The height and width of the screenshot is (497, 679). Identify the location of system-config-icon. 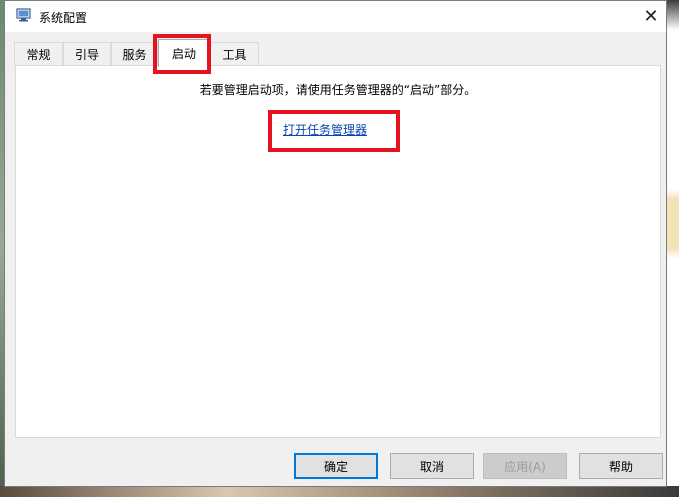
(23, 15).